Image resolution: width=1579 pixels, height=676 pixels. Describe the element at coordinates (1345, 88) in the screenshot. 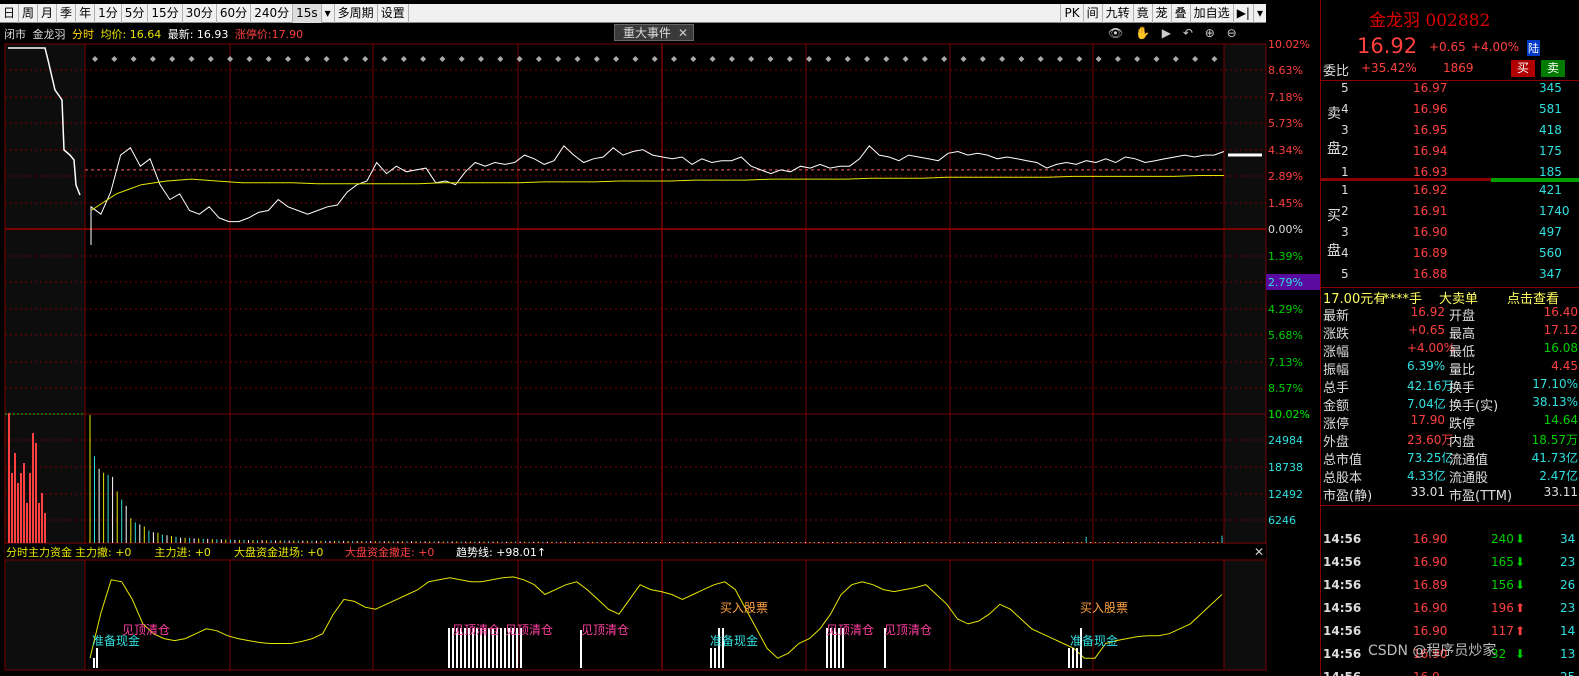

I see `ask-level: 5` at that location.